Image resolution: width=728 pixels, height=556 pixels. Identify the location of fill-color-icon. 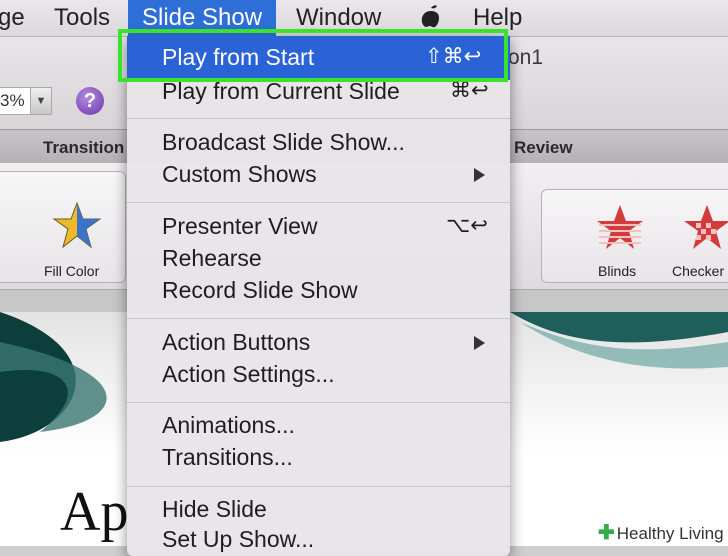
(77, 226).